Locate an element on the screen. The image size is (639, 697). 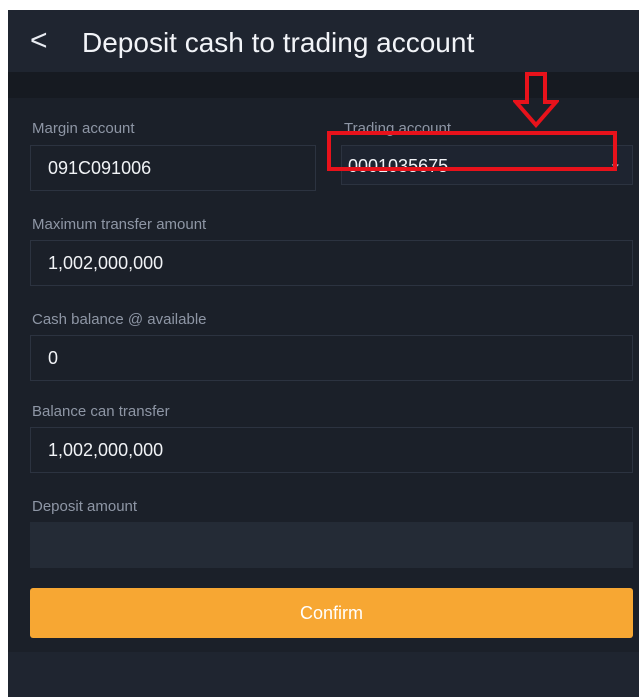
down-arrow-icon is located at coordinates (536, 100).